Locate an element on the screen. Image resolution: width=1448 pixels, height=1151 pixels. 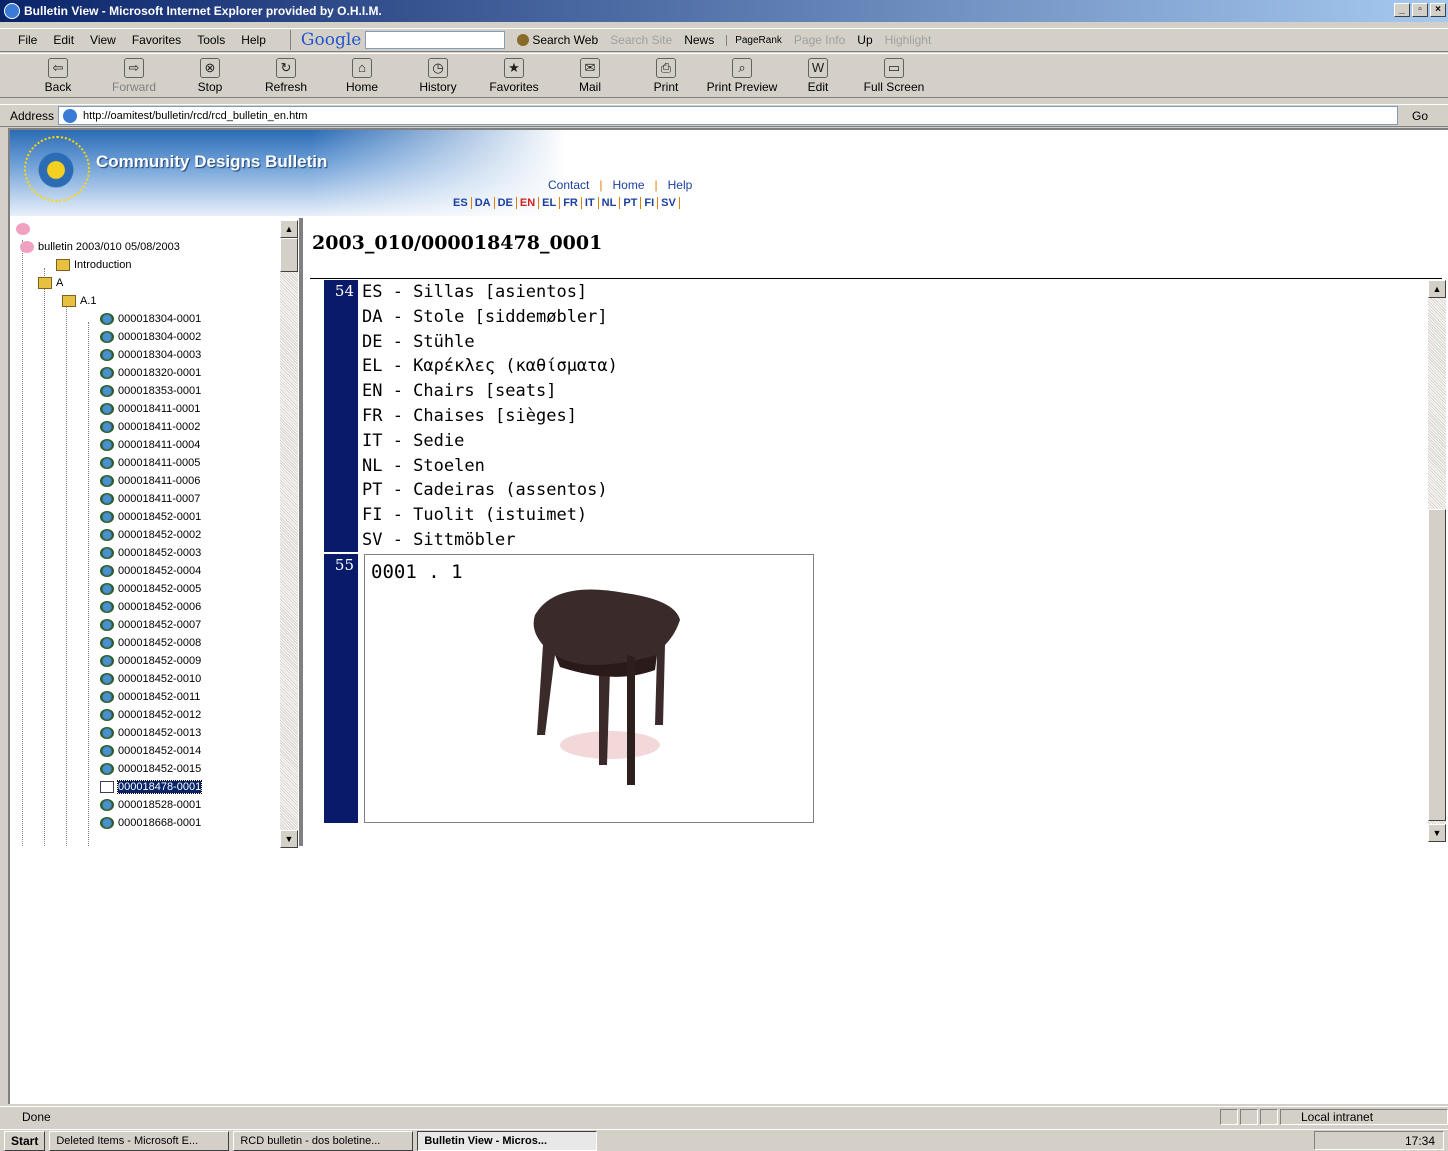
content-scroll-up-button: ▲ is located at coordinates (1437, 289).